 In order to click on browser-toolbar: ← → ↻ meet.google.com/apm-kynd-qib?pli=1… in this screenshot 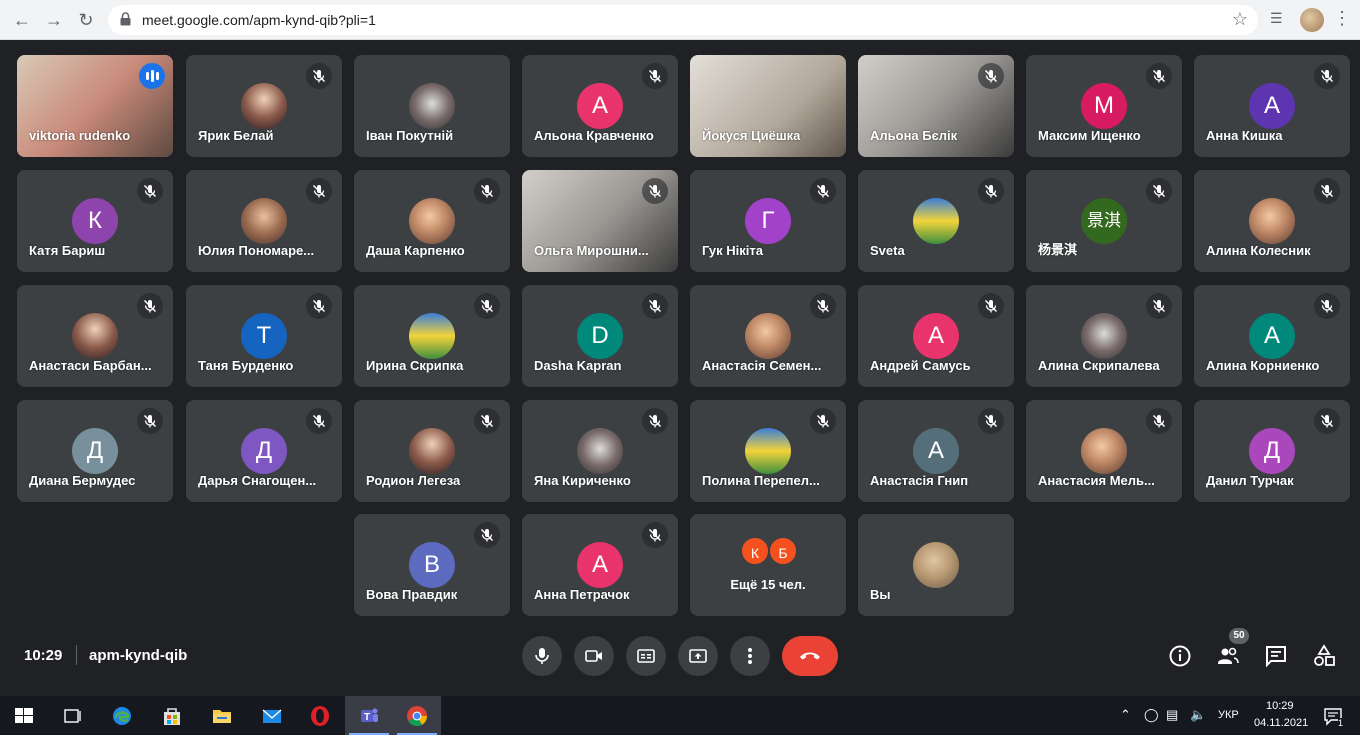, I will do `click(680, 20)`.